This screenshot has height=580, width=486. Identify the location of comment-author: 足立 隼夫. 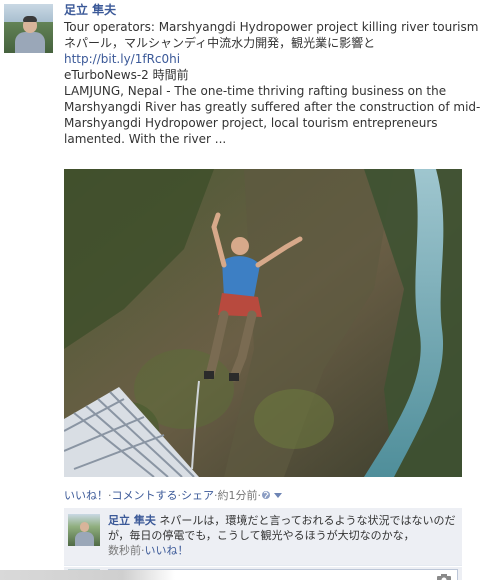
(132, 520).